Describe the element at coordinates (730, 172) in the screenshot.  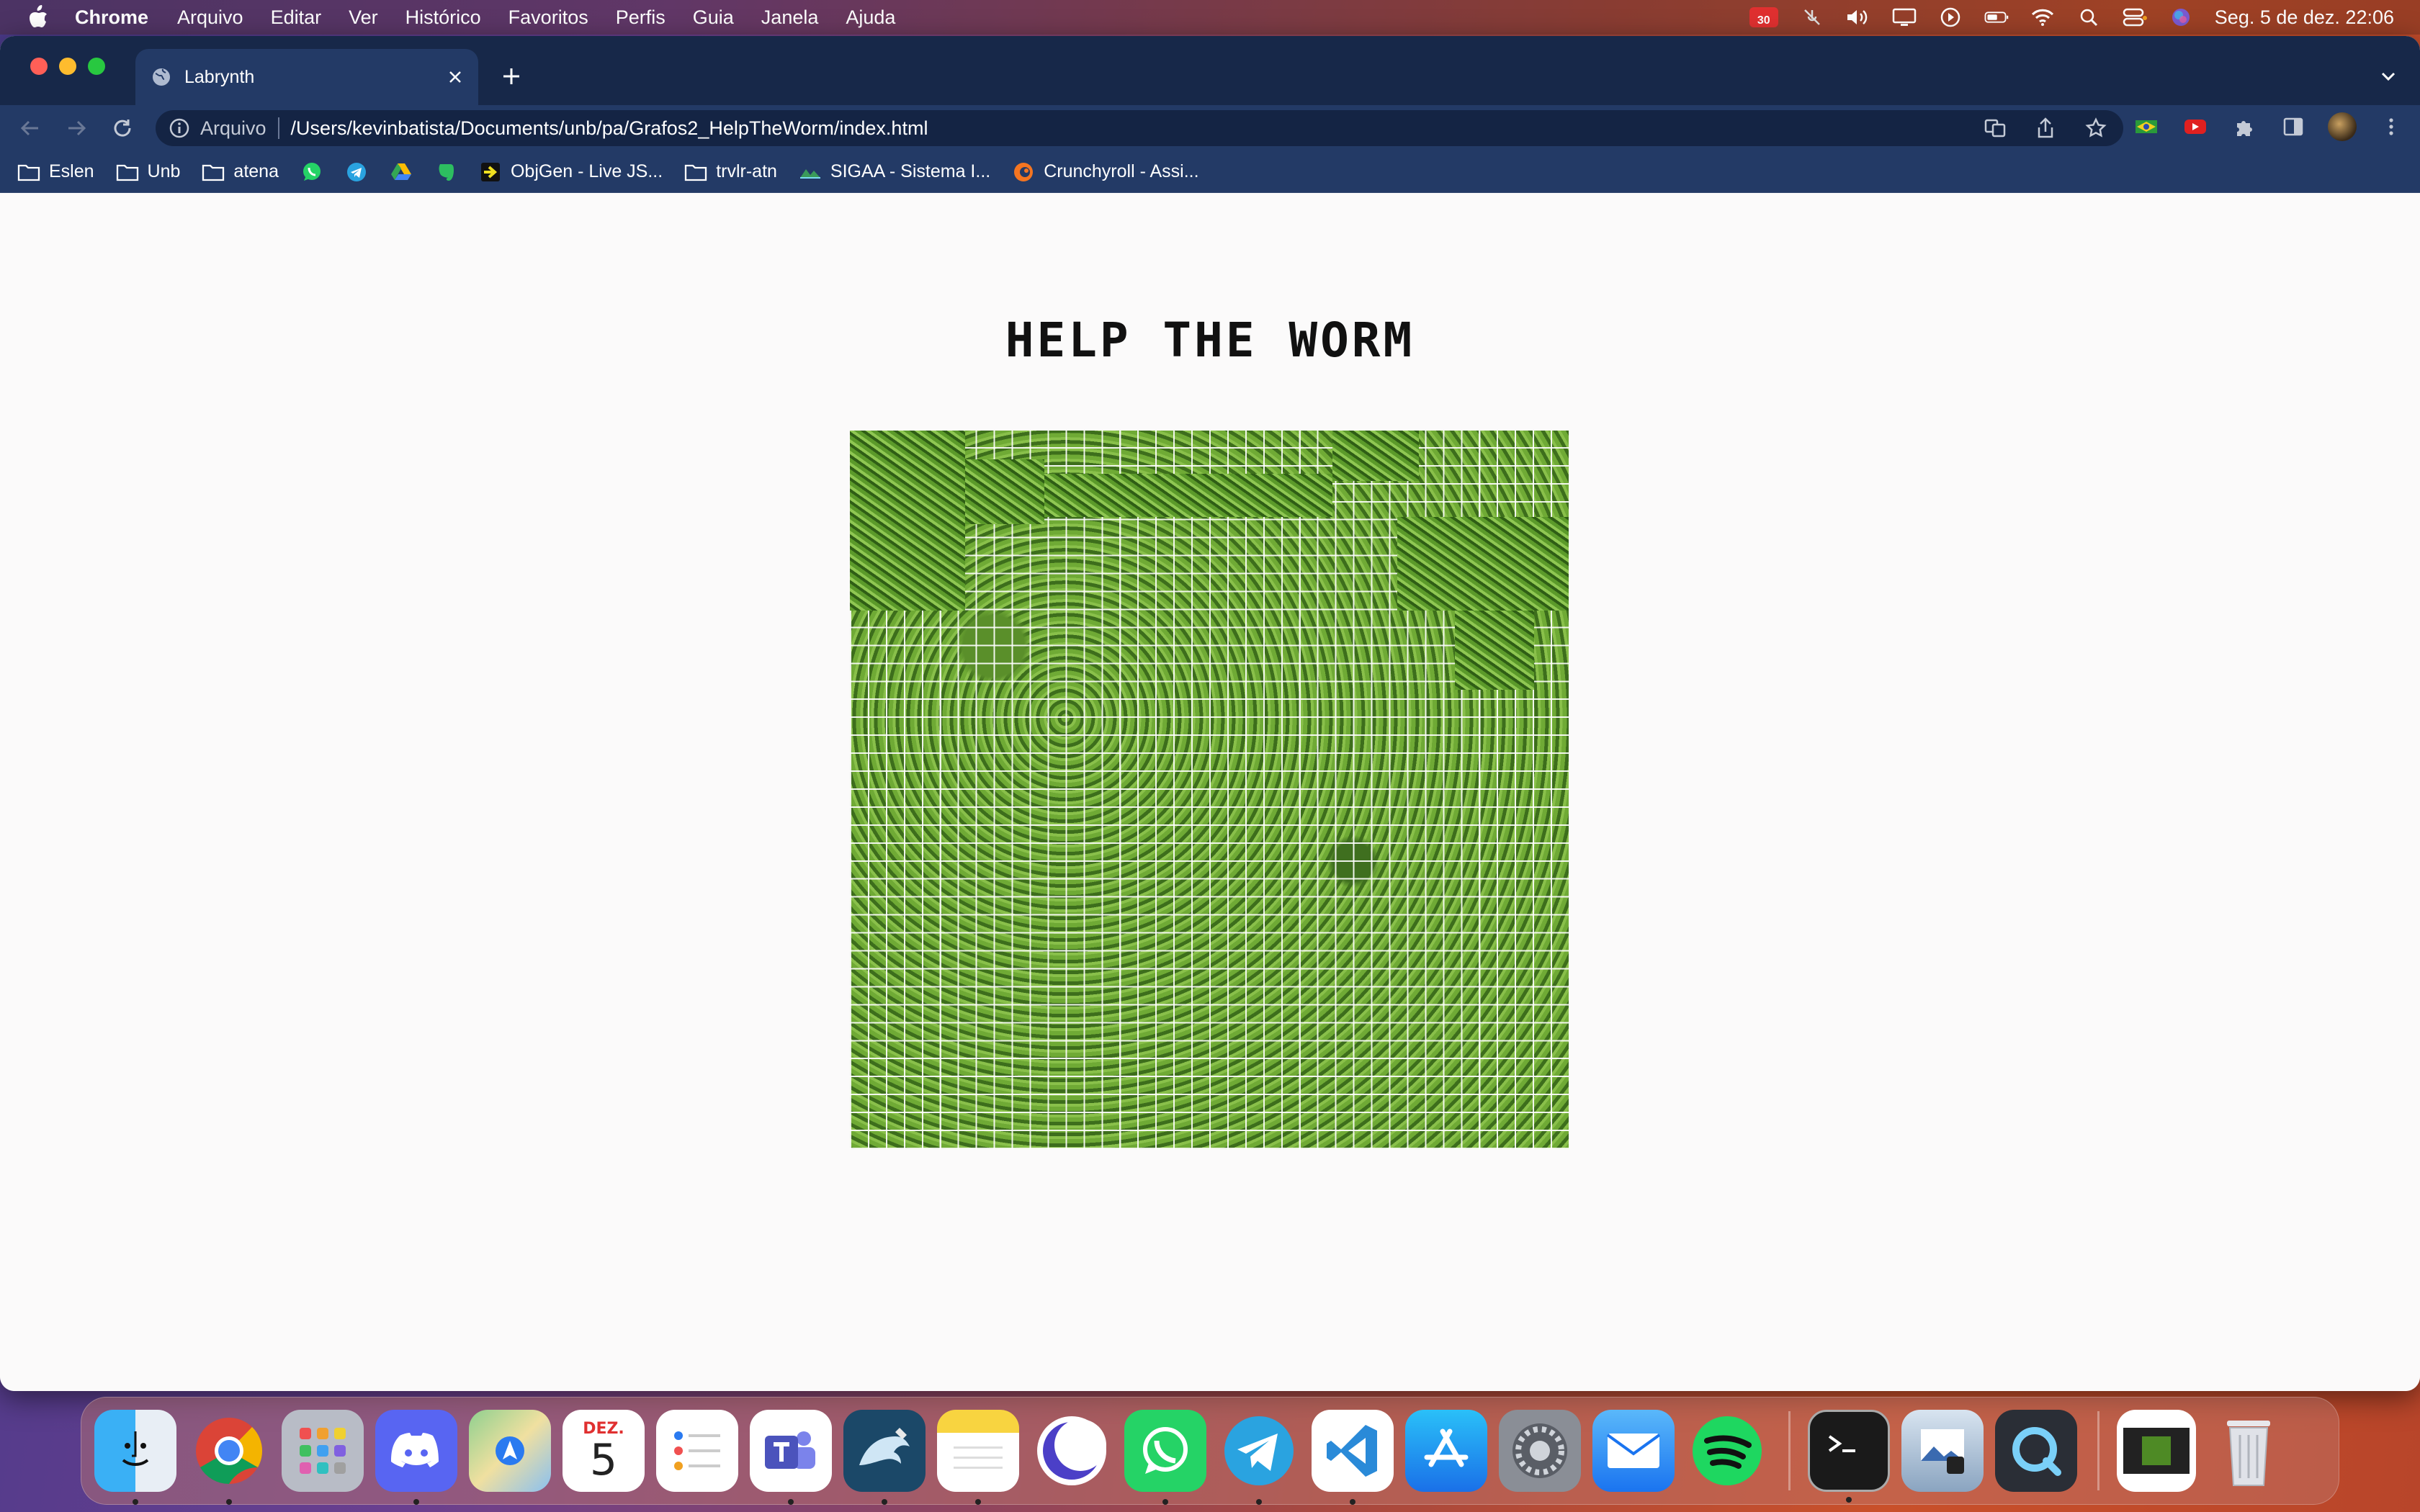
I see `bookmark-trvlr-atn: trvlr-atn` at that location.